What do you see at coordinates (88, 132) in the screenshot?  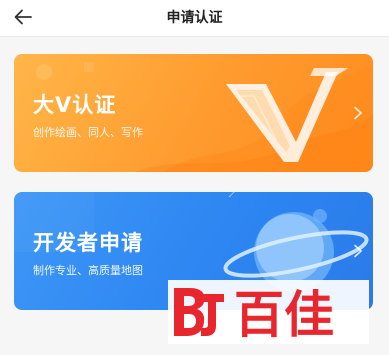 I see `card-subtitle: 创作绘画、同人、写作` at bounding box center [88, 132].